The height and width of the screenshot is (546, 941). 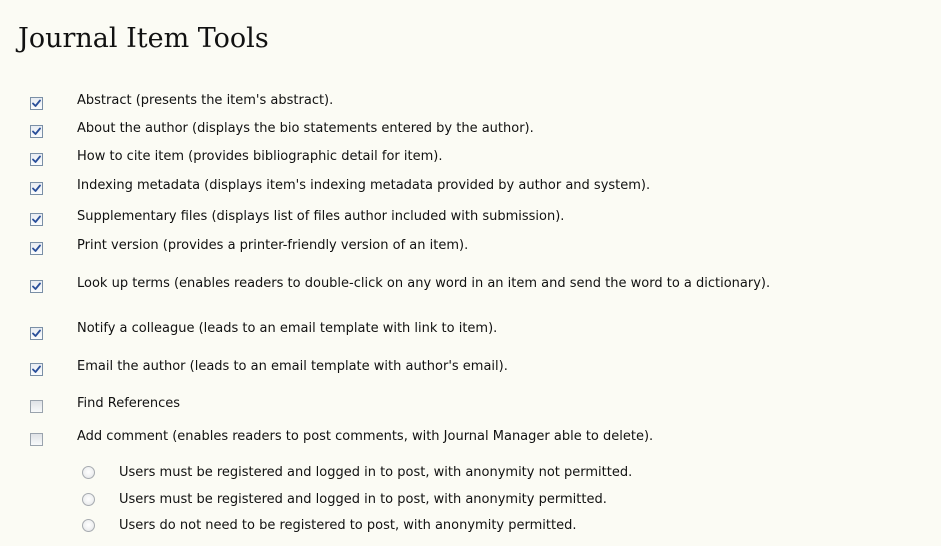 What do you see at coordinates (129, 403) in the screenshot?
I see `tool-label-find-references: Find References` at bounding box center [129, 403].